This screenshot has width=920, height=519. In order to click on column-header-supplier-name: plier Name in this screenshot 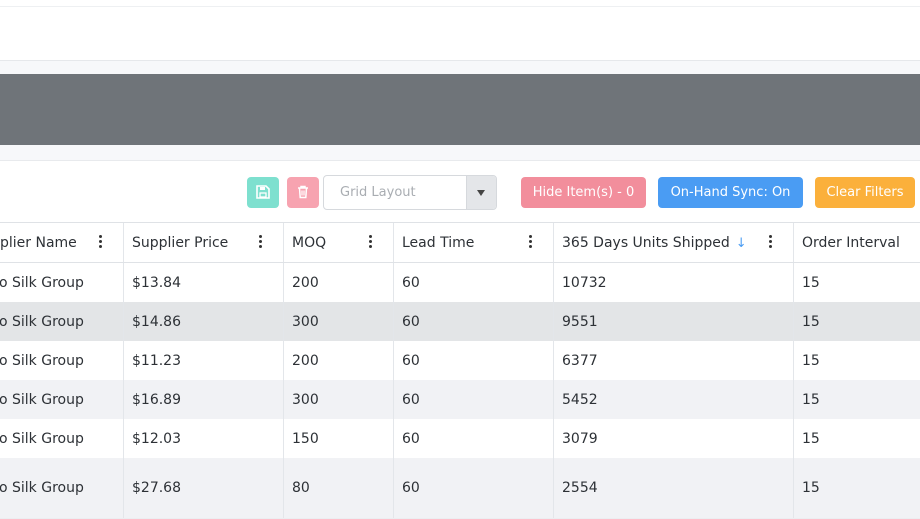, I will do `click(62, 242)`.